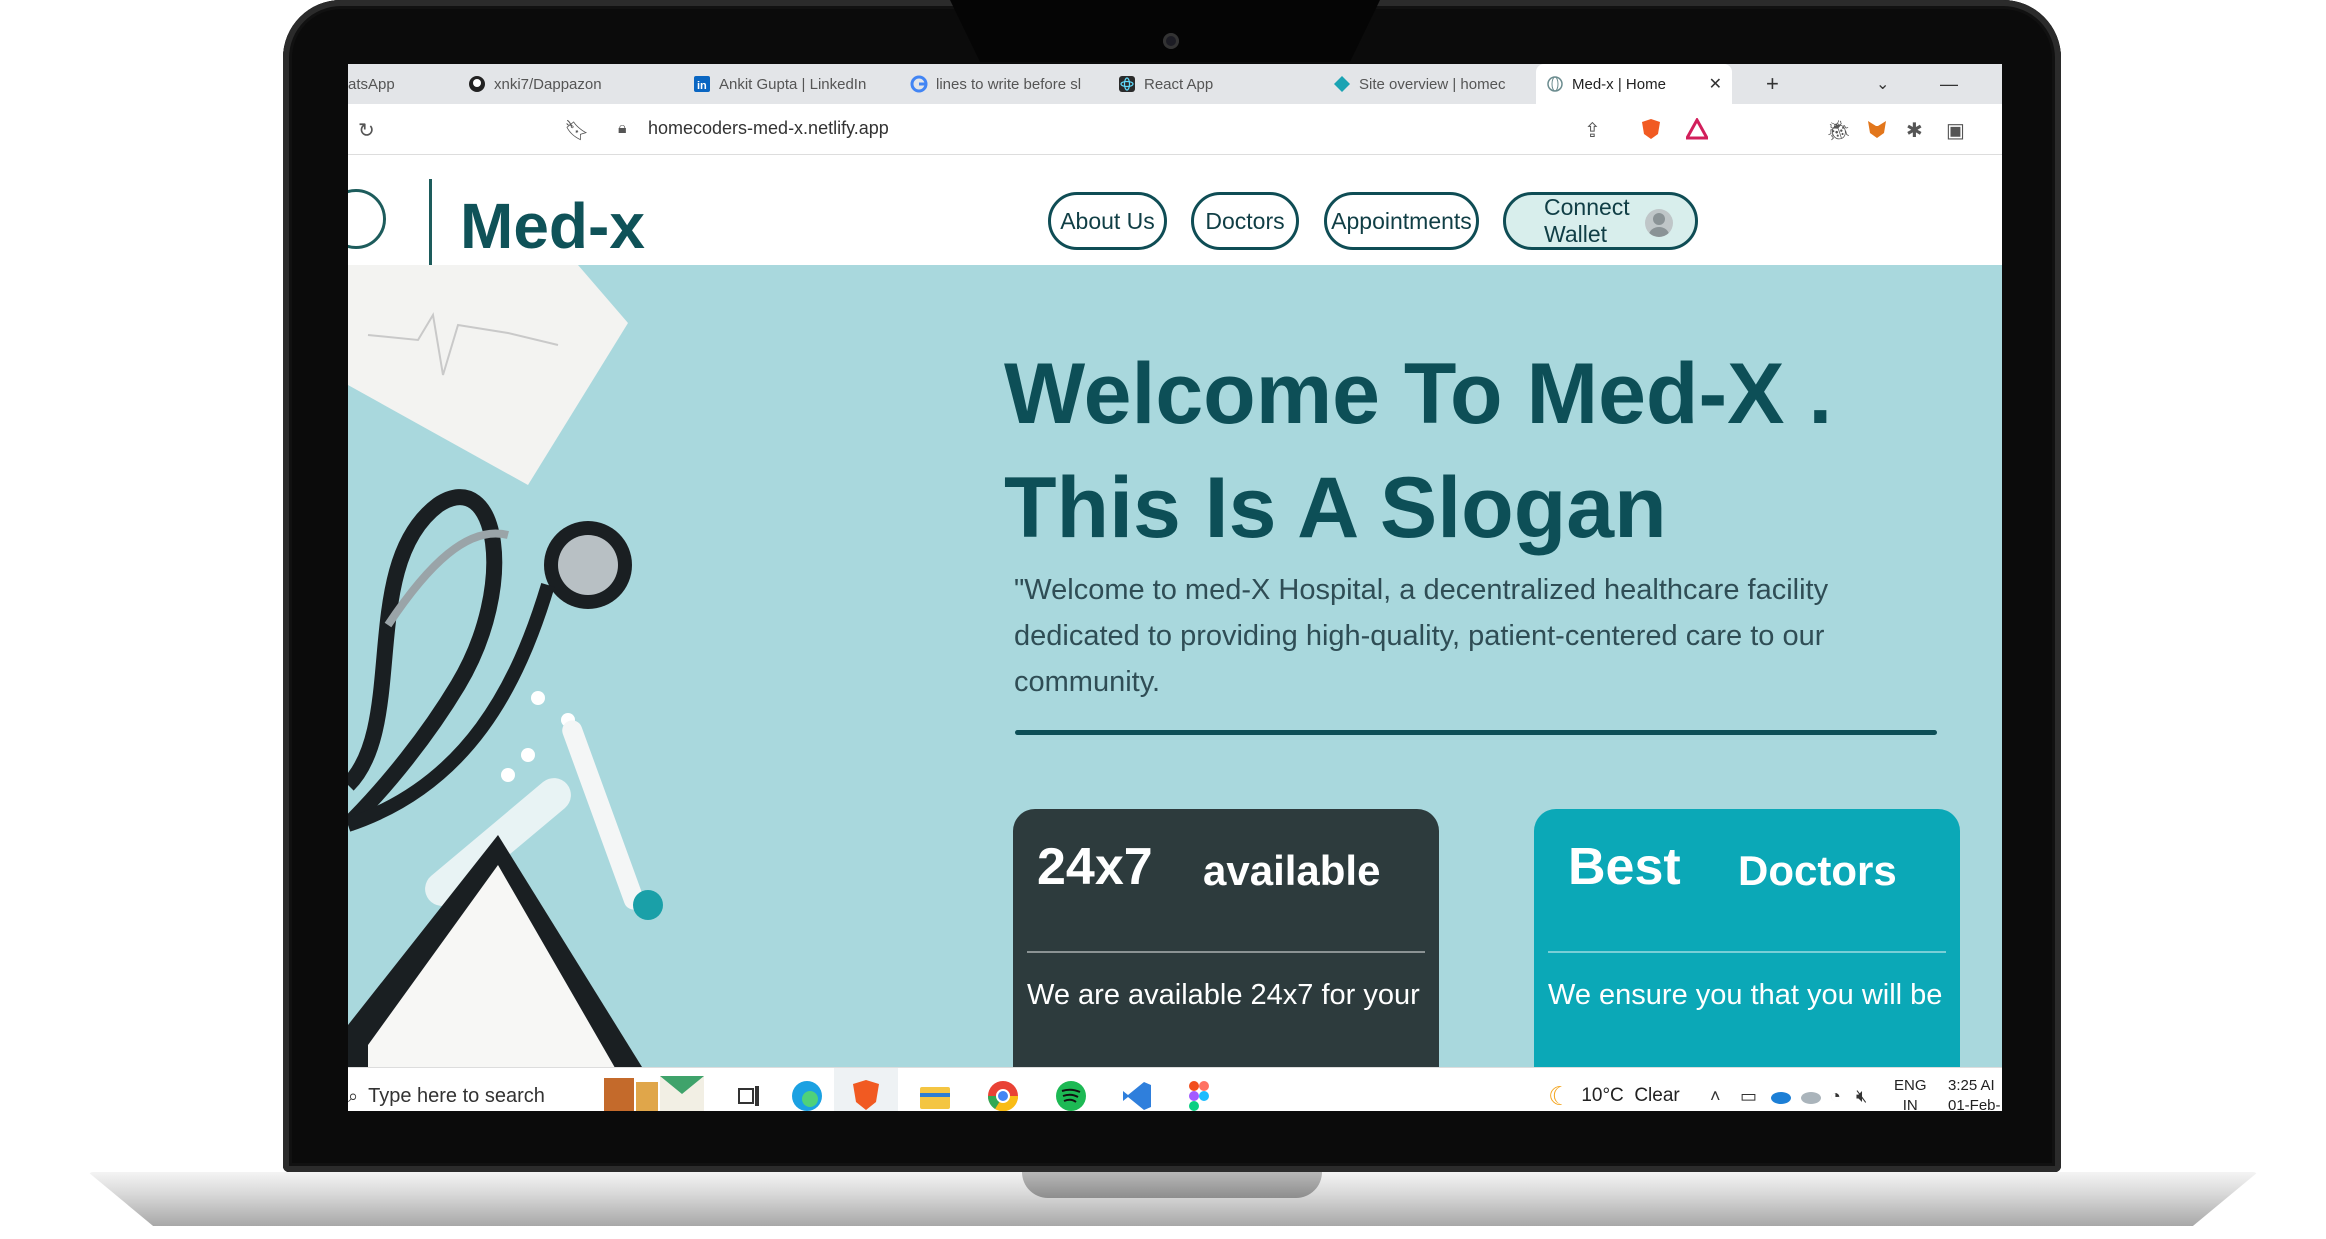  Describe the element at coordinates (807, 1089) in the screenshot. I see `edge-browser-icon` at that location.